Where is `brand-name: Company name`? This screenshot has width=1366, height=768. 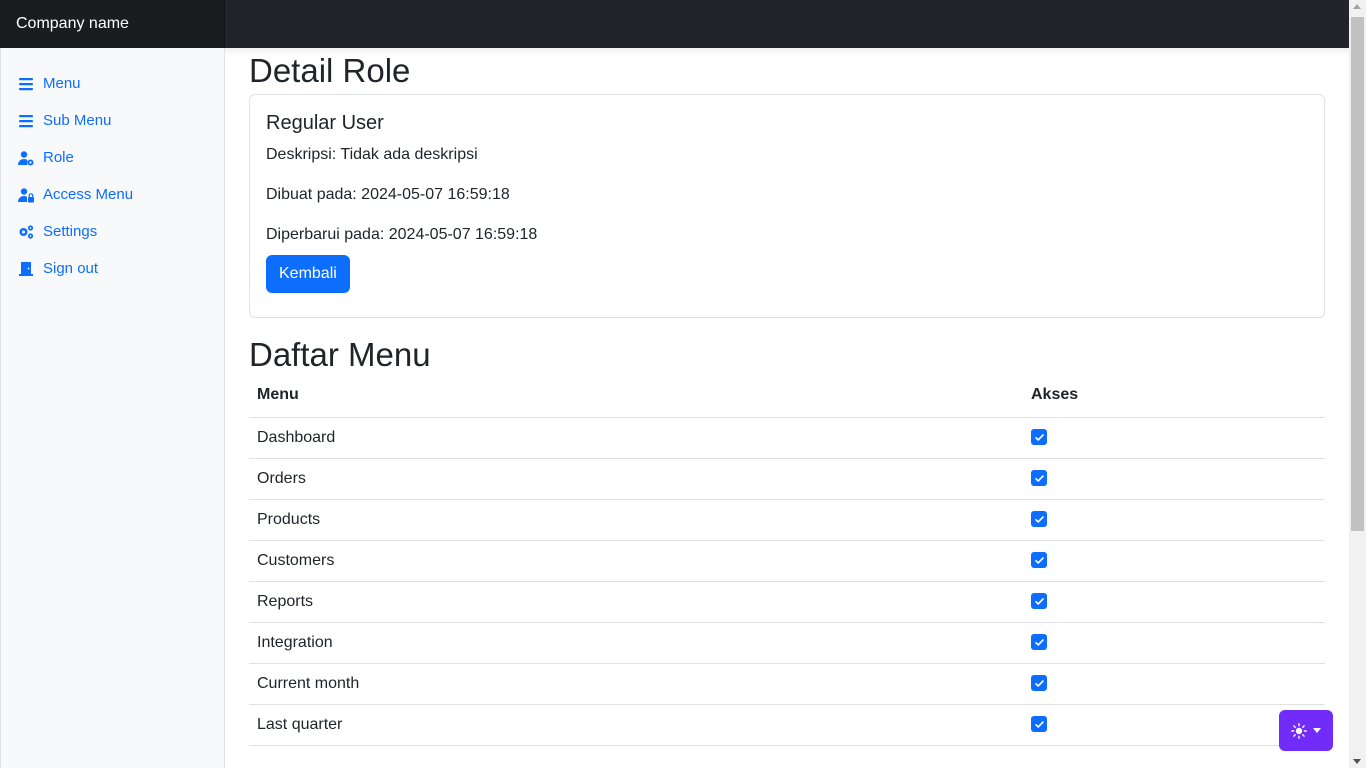
brand-name: Company name is located at coordinates (112, 24).